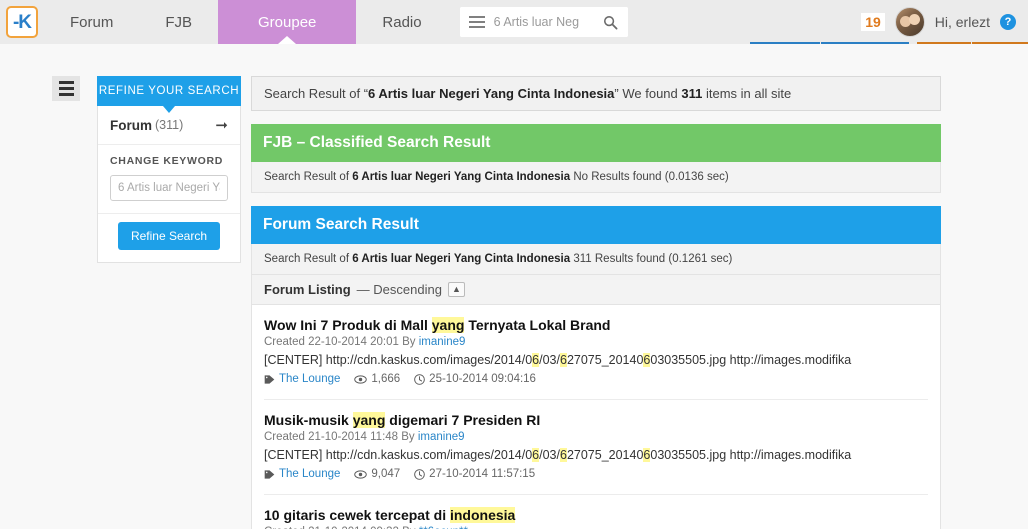 This screenshot has width=1028, height=529. What do you see at coordinates (1008, 22) in the screenshot?
I see `help-icon: ?` at bounding box center [1008, 22].